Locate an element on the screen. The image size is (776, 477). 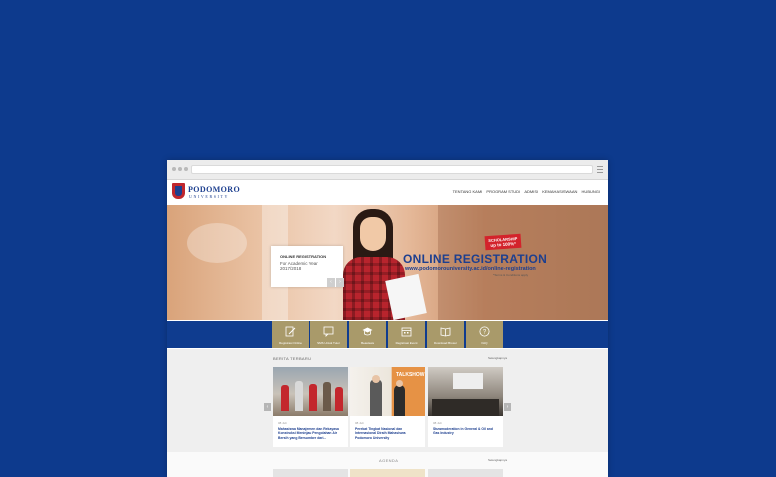
news-prev-button: ‹ is located at coordinates (267, 407).